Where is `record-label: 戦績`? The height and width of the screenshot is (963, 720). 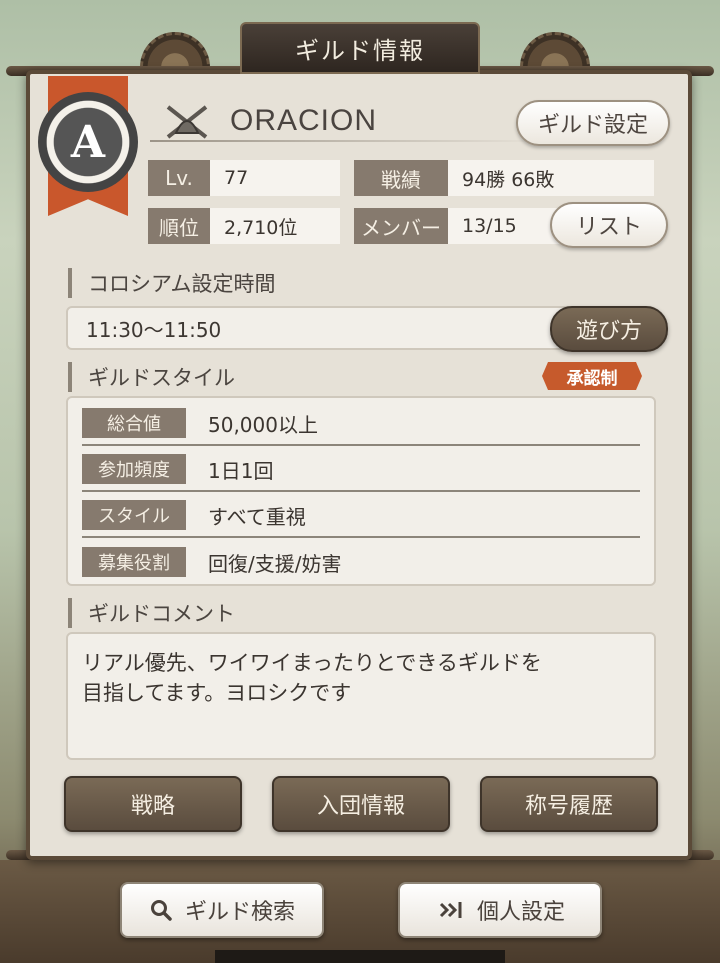 record-label: 戦績 is located at coordinates (401, 178).